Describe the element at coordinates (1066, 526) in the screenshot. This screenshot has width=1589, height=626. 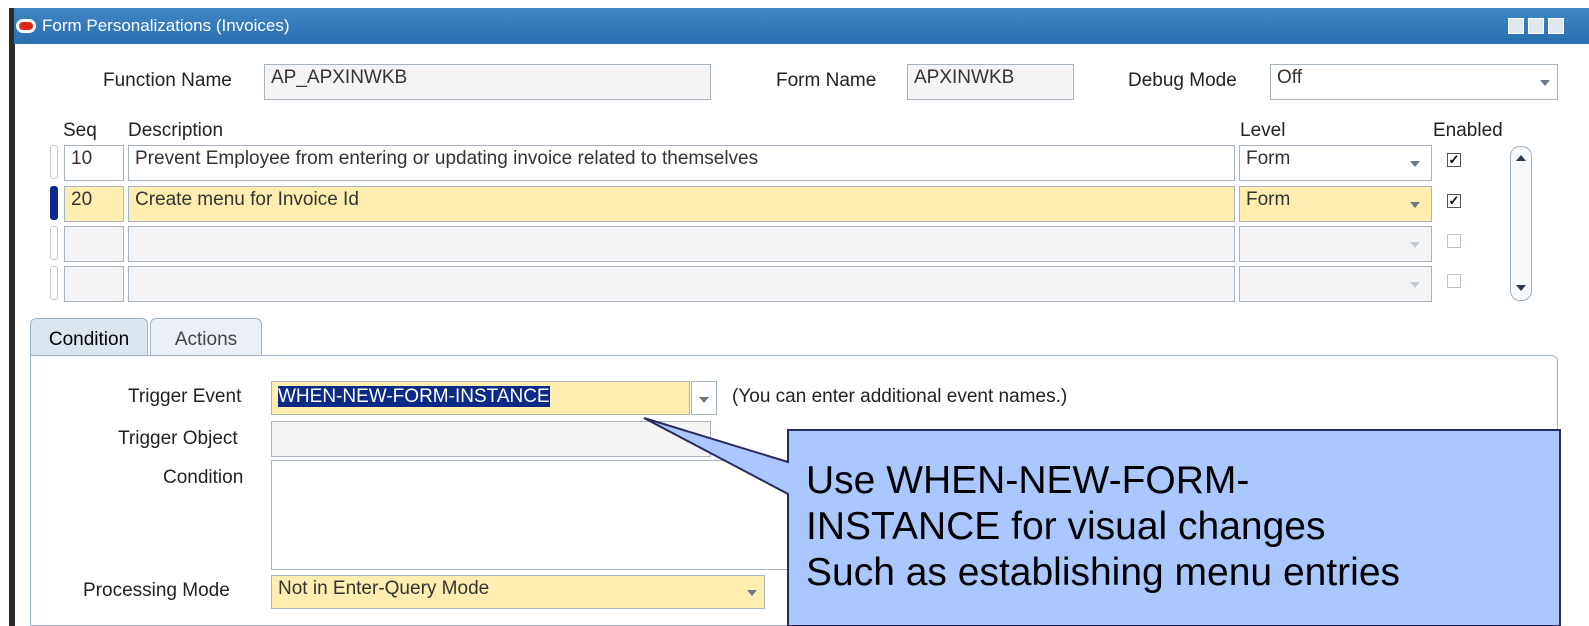
I see `callout-line: INSTANCE for visual changes` at that location.